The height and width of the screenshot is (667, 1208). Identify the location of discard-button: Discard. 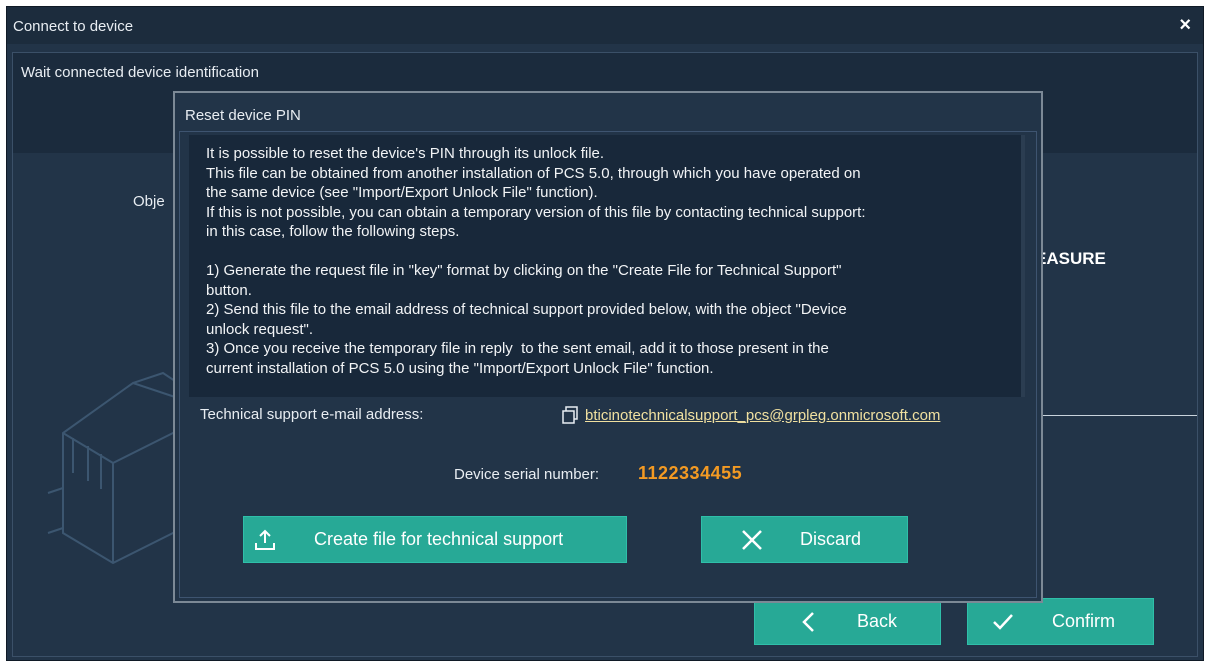
(804, 539).